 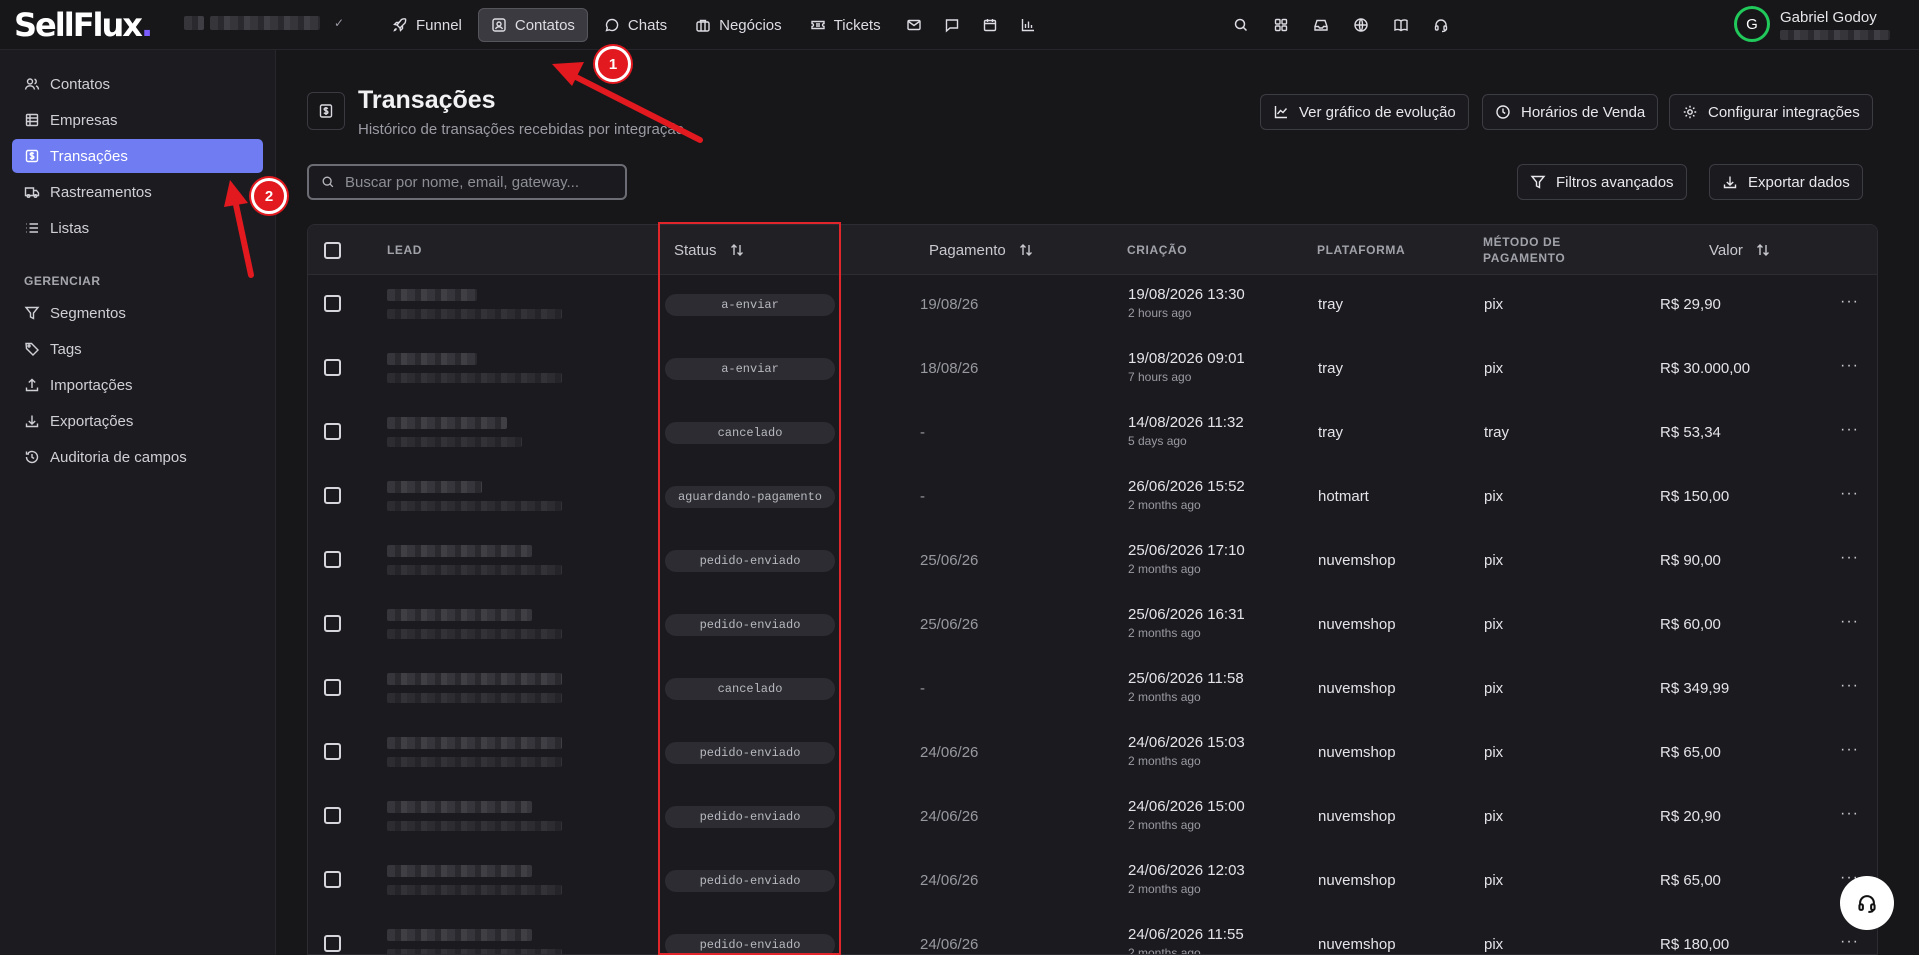 I want to click on nav-messages, so click(x=952, y=25).